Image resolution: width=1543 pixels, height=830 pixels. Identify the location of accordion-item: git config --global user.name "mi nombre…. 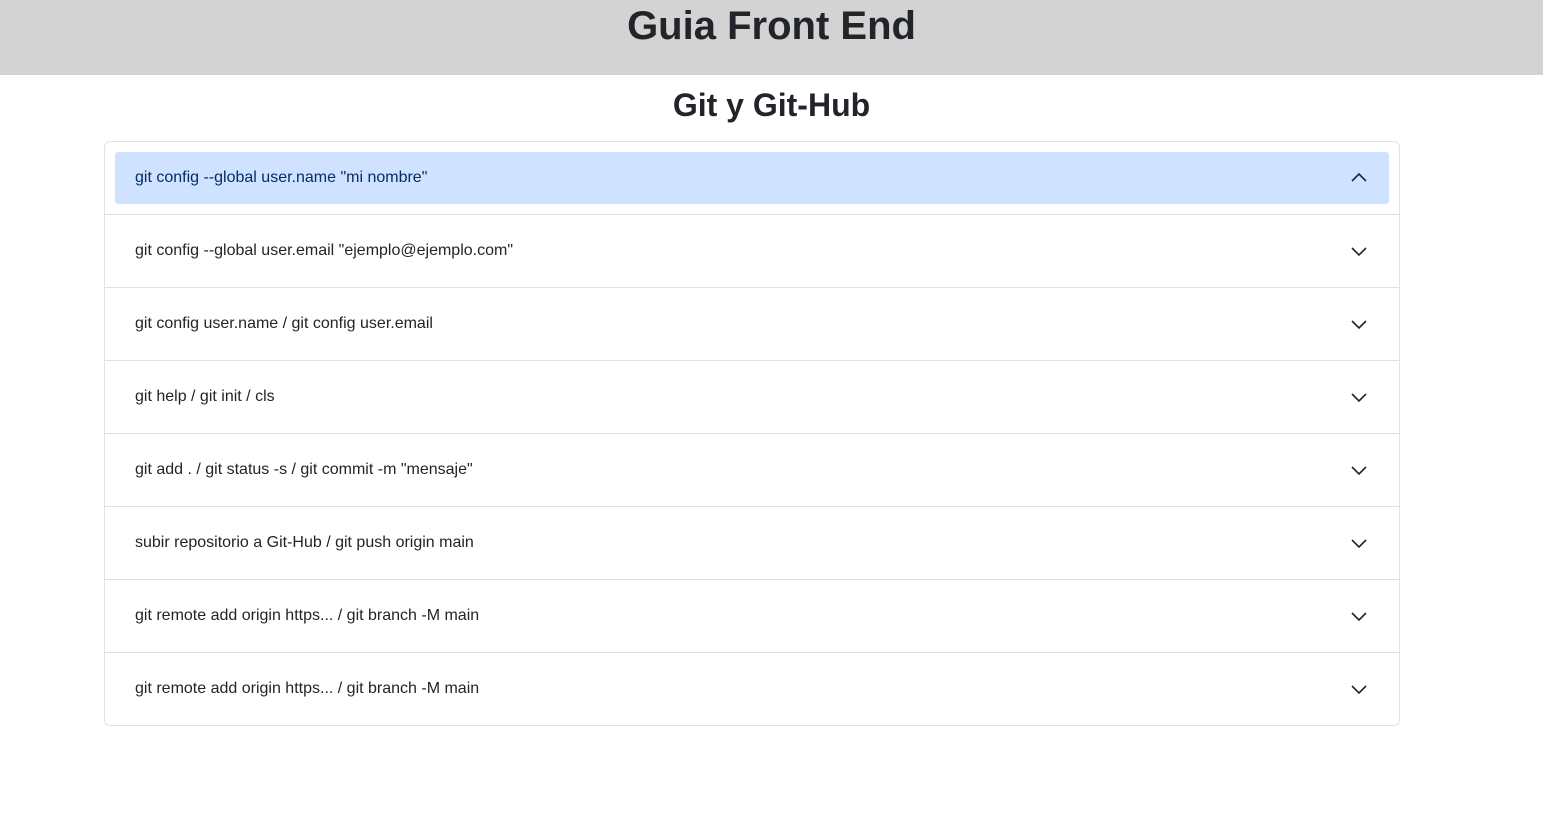
(752, 178).